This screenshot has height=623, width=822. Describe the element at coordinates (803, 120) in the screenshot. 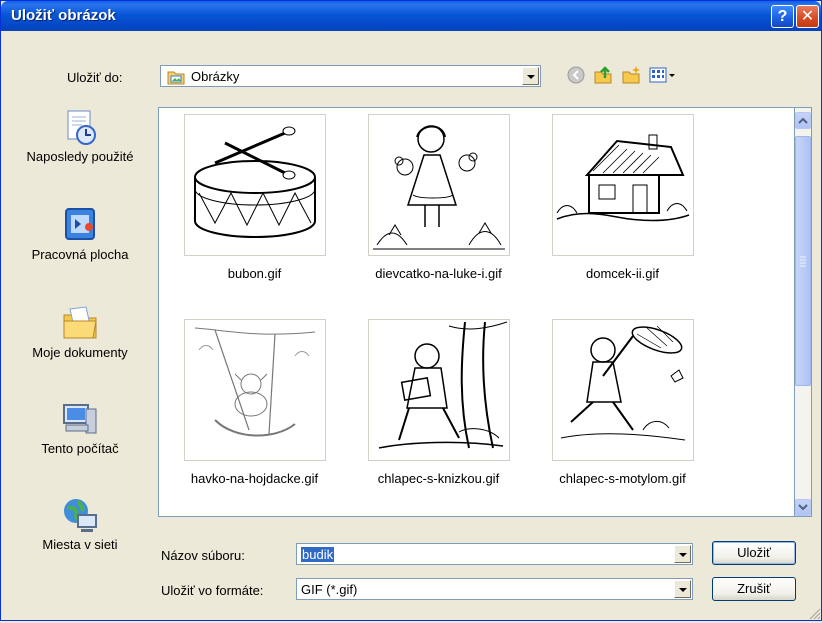

I see `scroll-up-button` at that location.